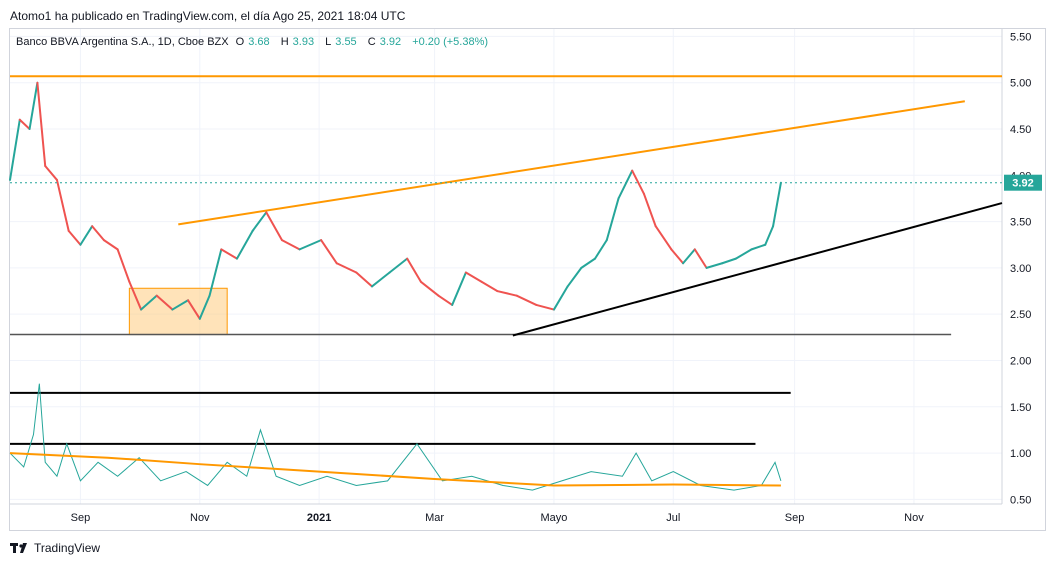 The width and height of the screenshot is (1056, 566). What do you see at coordinates (303, 42) in the screenshot?
I see `high-value: 3.93` at bounding box center [303, 42].